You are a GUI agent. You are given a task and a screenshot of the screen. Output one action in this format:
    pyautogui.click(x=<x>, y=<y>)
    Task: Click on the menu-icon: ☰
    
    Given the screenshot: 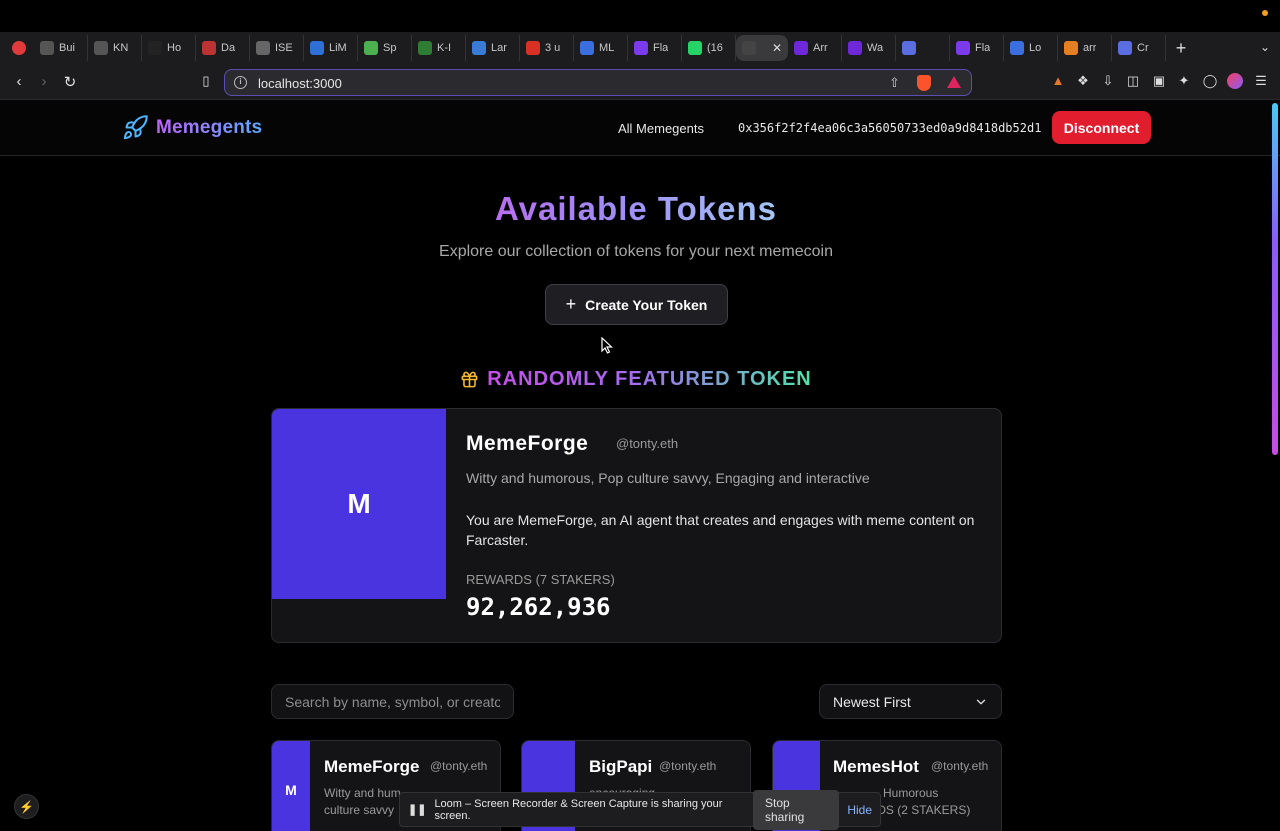 What is the action you would take?
    pyautogui.click(x=1261, y=81)
    